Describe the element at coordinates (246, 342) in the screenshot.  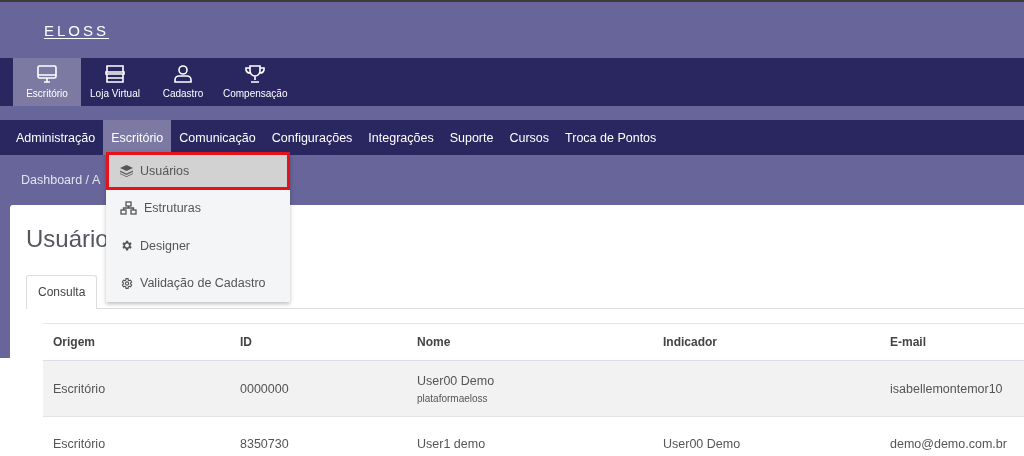
I see `column-header: ID` at that location.